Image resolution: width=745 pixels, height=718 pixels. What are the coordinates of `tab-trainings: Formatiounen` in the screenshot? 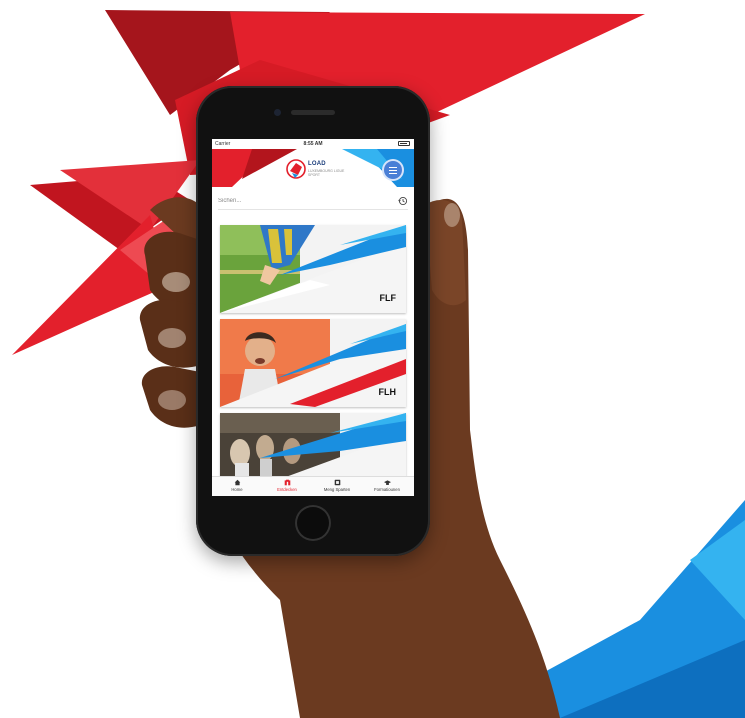 It's located at (387, 487).